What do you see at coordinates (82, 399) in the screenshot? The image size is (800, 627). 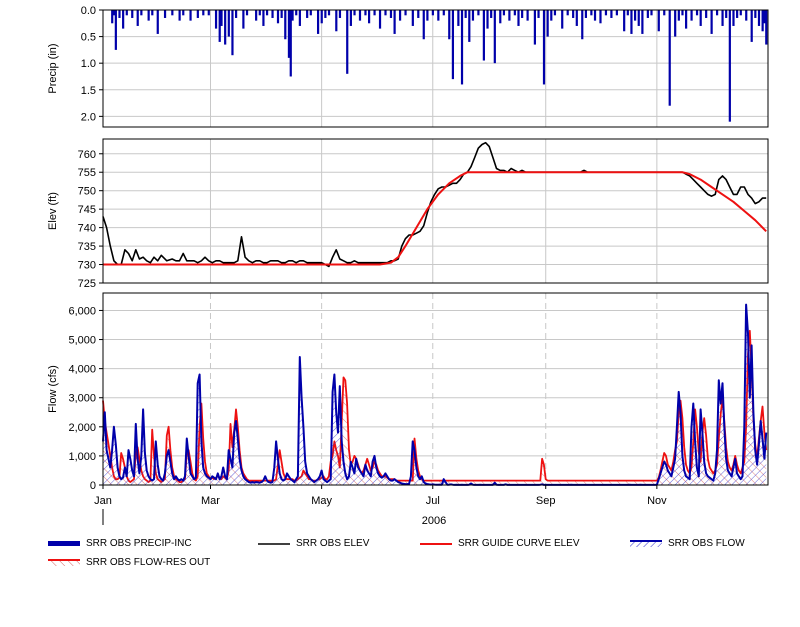 I see `y-tick-label: 3,000` at bounding box center [82, 399].